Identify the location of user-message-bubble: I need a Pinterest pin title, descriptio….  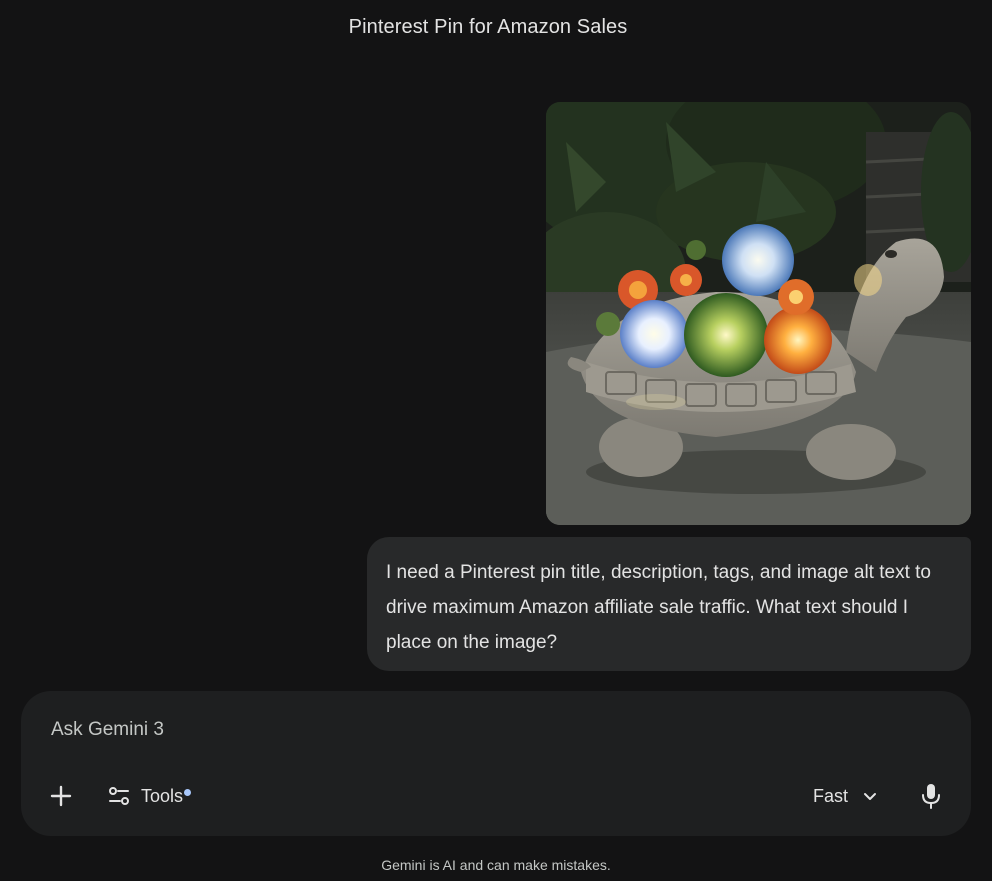
(669, 604).